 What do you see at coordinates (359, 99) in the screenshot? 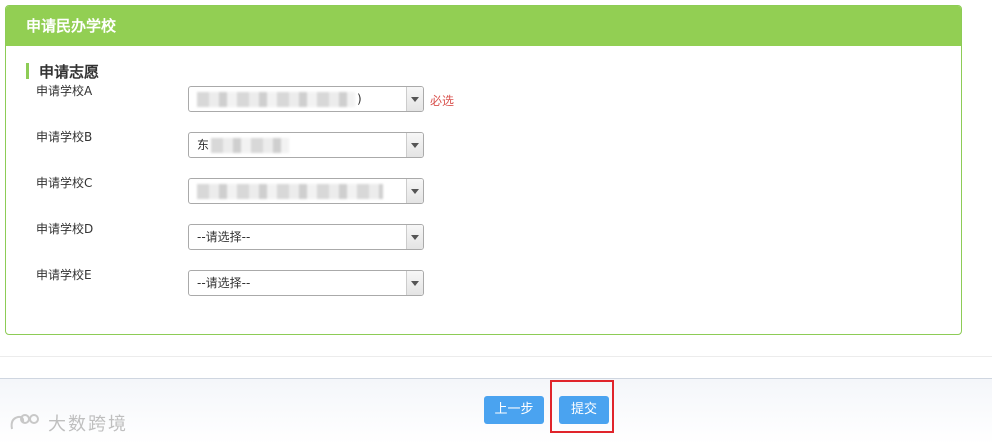
I see `school-a-value: )` at bounding box center [359, 99].